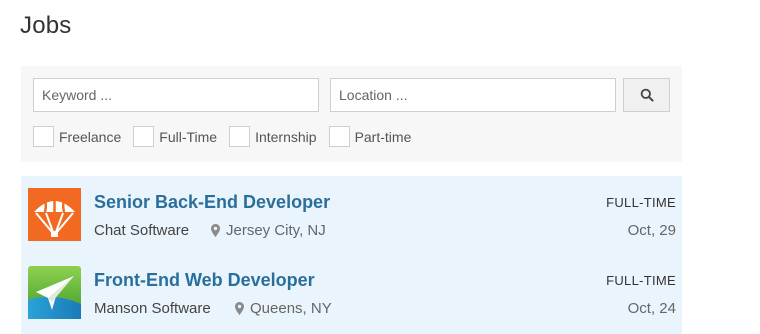 Image resolution: width=760 pixels, height=334 pixels. What do you see at coordinates (144, 136) in the screenshot?
I see `full-time-checkbox` at bounding box center [144, 136].